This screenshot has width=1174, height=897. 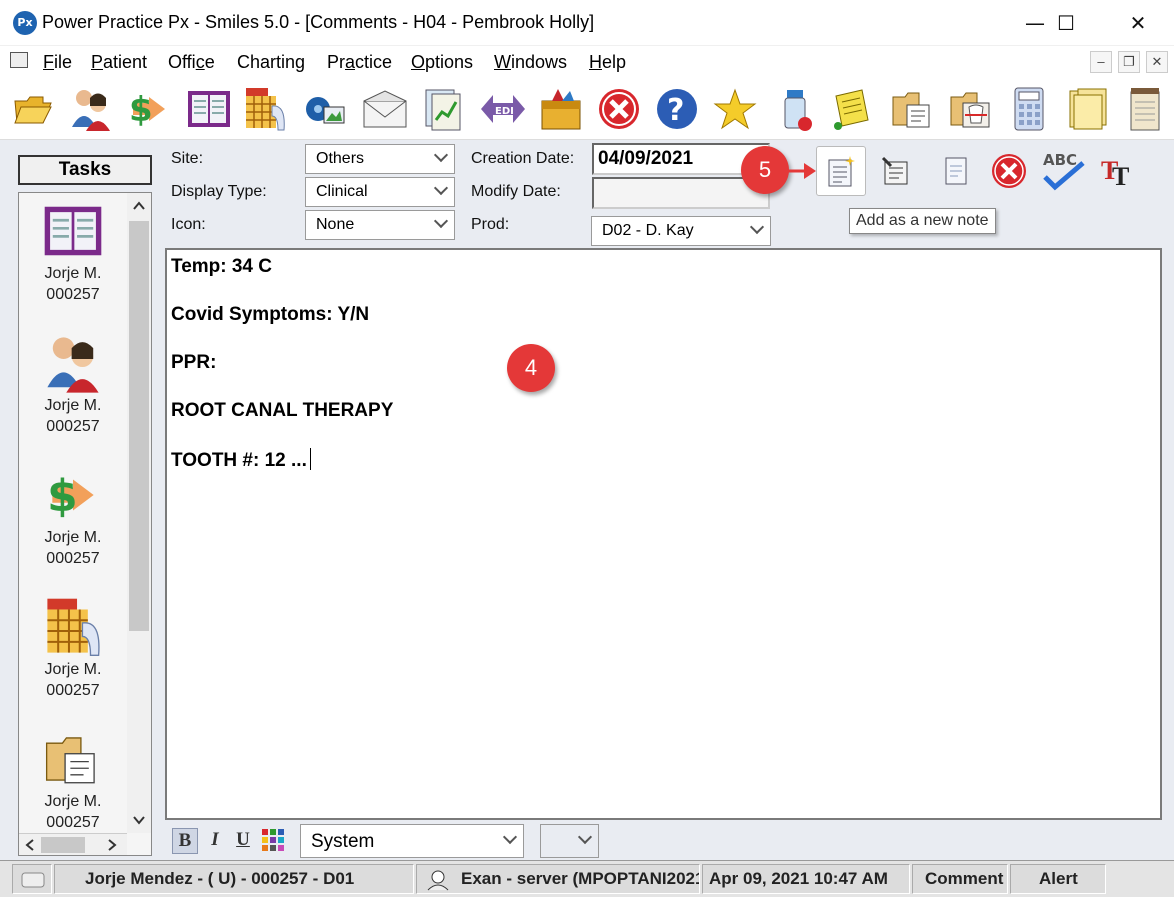 What do you see at coordinates (1060, 160) in the screenshot?
I see `svg-text: ABC` at bounding box center [1060, 160].